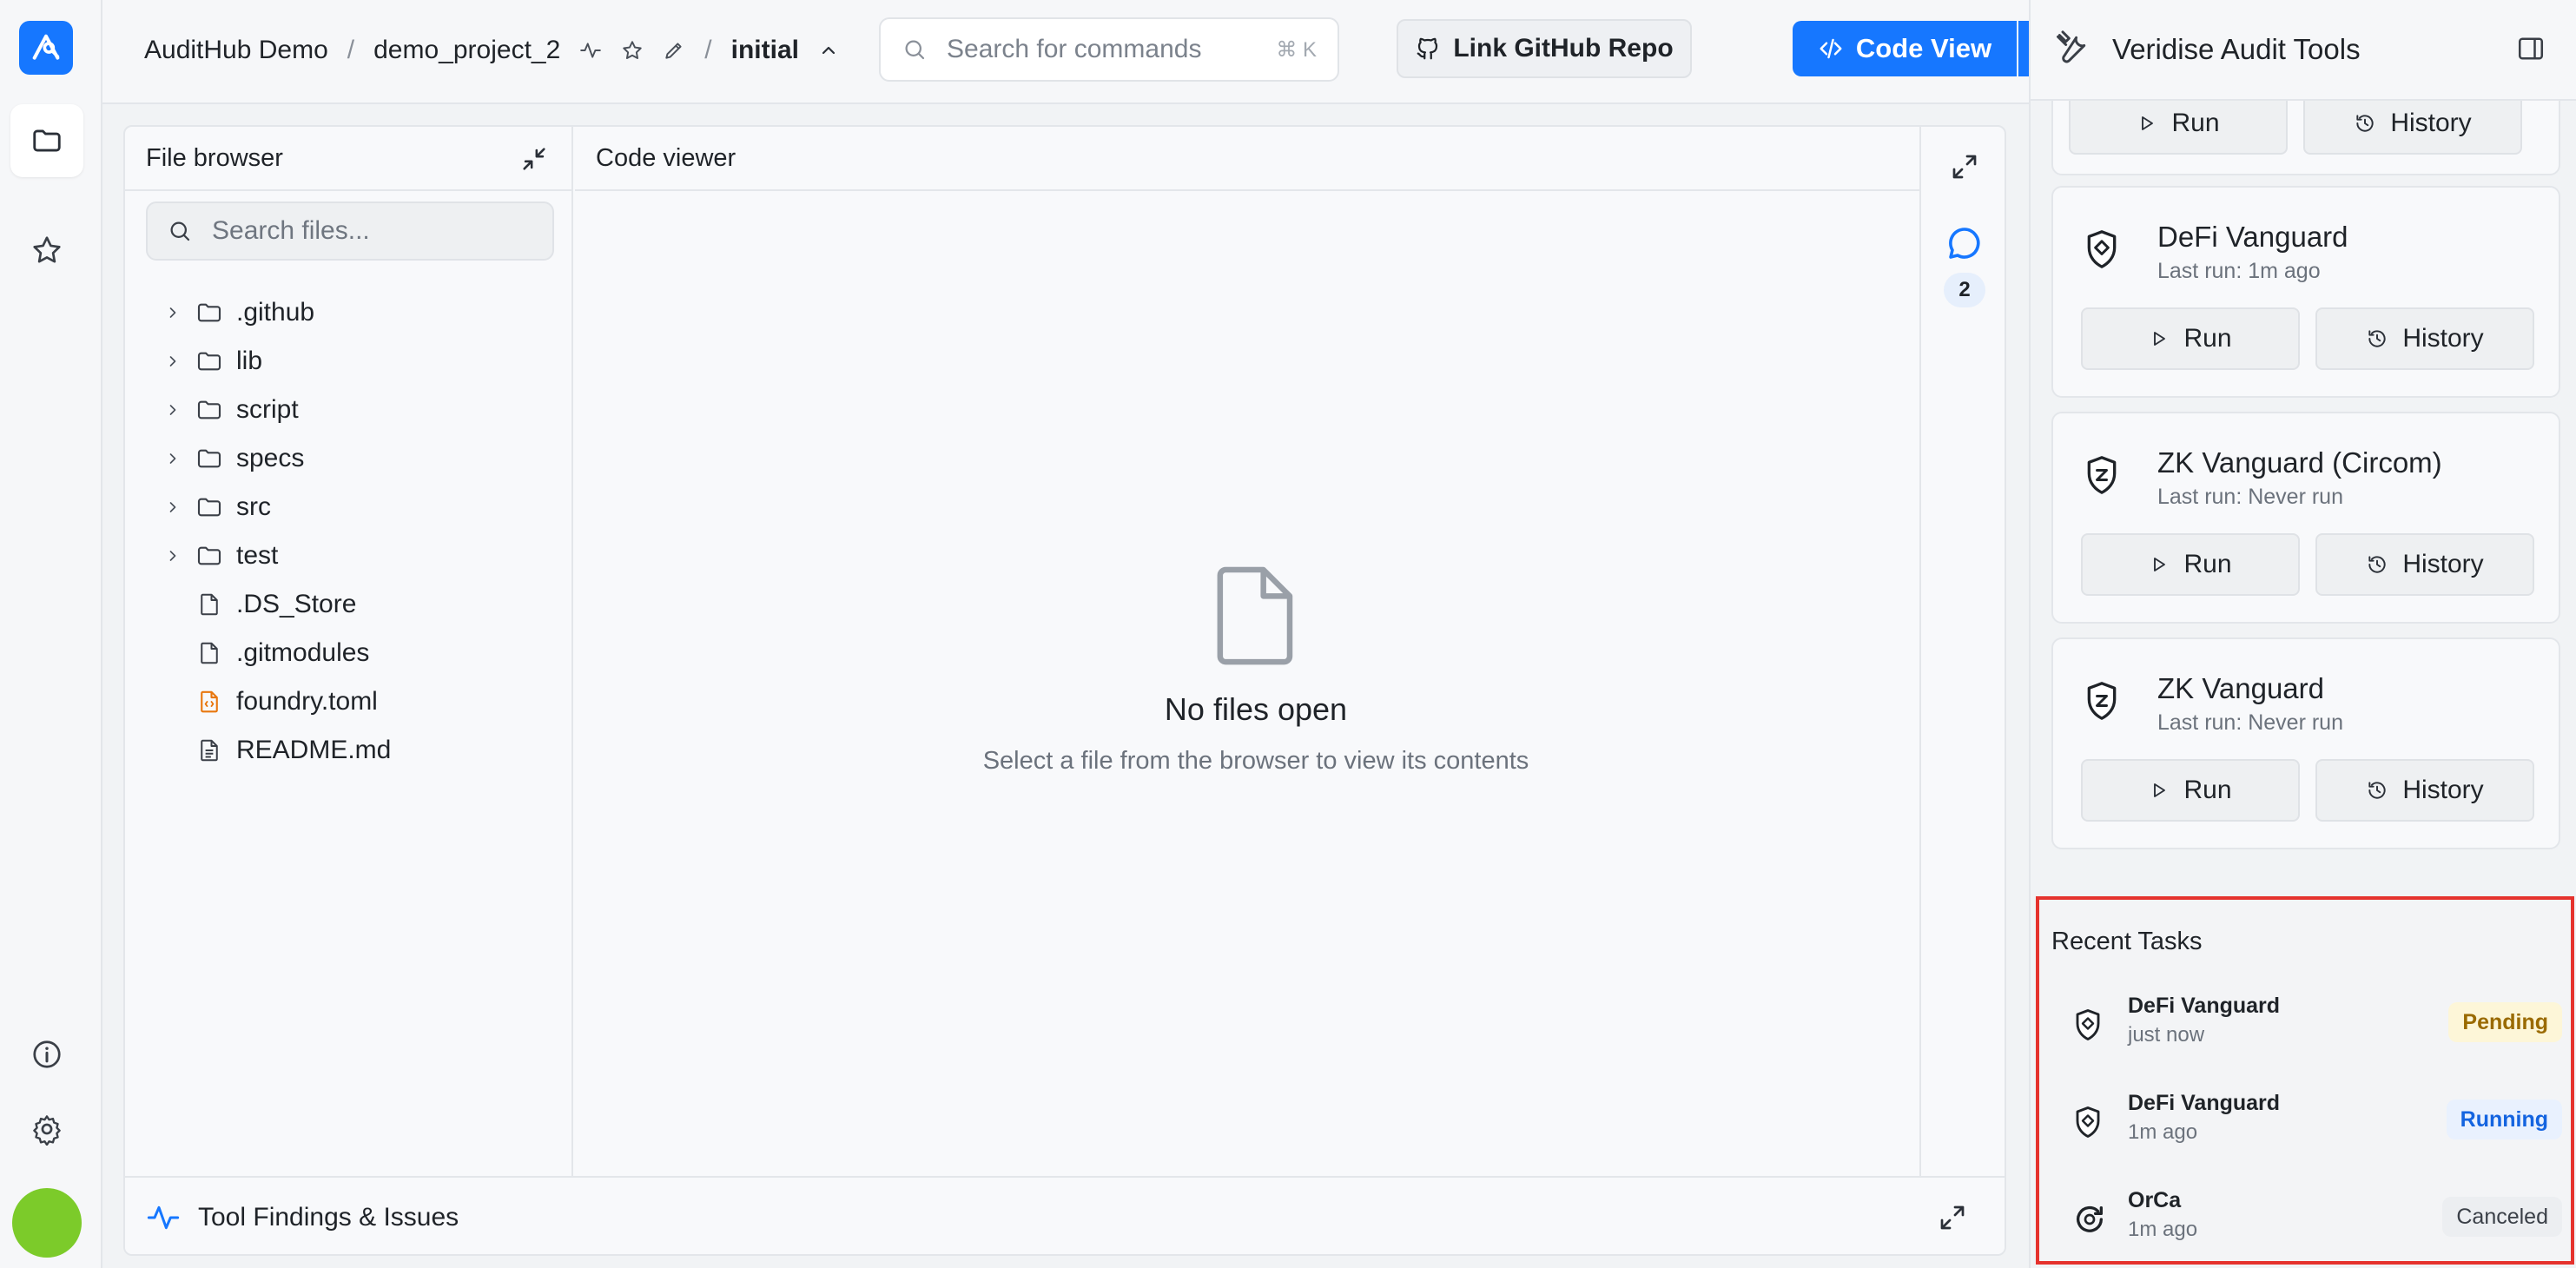 This screenshot has width=2576, height=1268. What do you see at coordinates (250, 361) in the screenshot?
I see `tree-item-label: lib` at bounding box center [250, 361].